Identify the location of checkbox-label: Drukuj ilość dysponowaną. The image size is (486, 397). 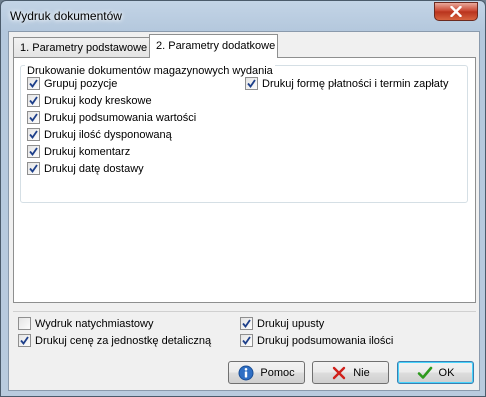
(108, 134).